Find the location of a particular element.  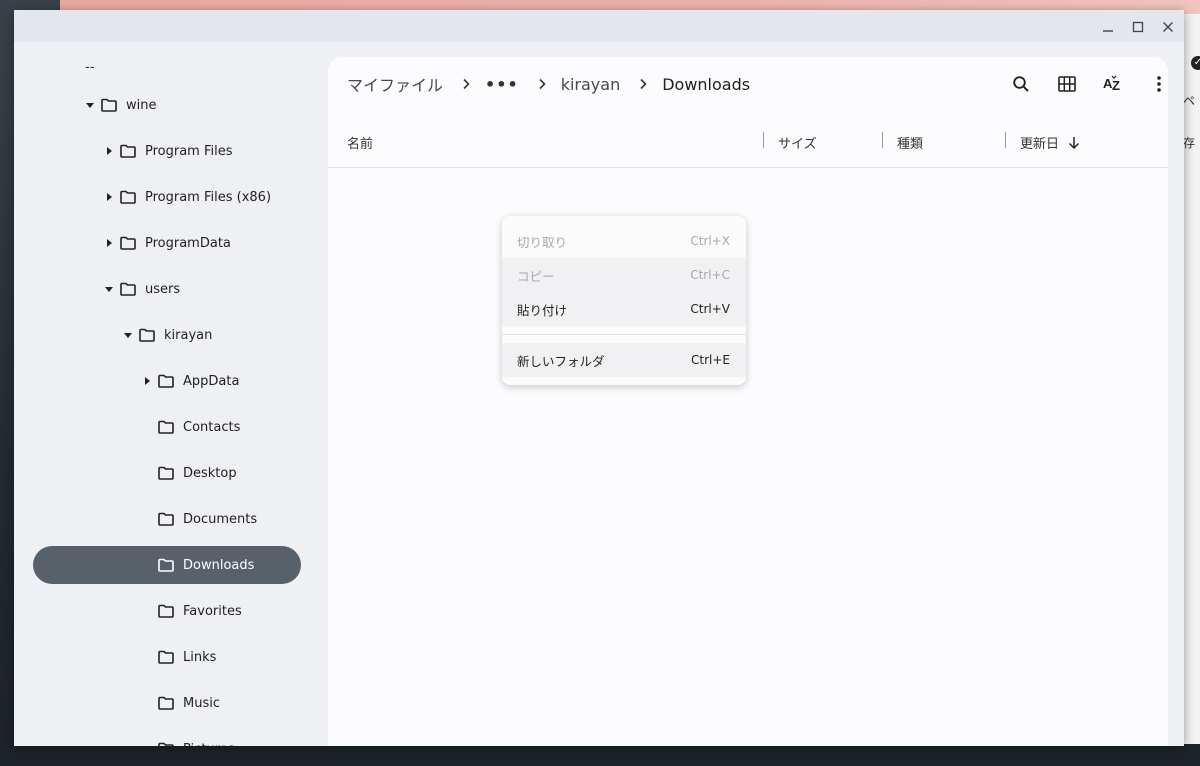

column-header-name: 名前 is located at coordinates (360, 142).